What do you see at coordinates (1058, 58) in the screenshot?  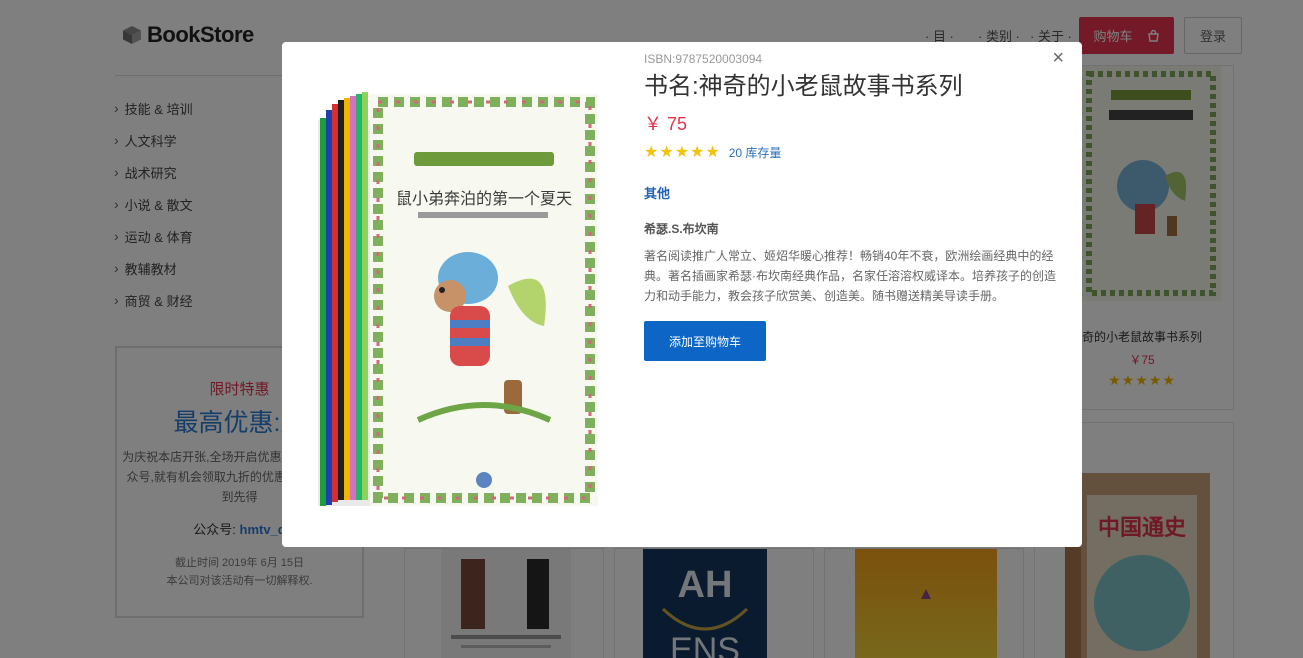 I see `close-icon: ×` at bounding box center [1058, 58].